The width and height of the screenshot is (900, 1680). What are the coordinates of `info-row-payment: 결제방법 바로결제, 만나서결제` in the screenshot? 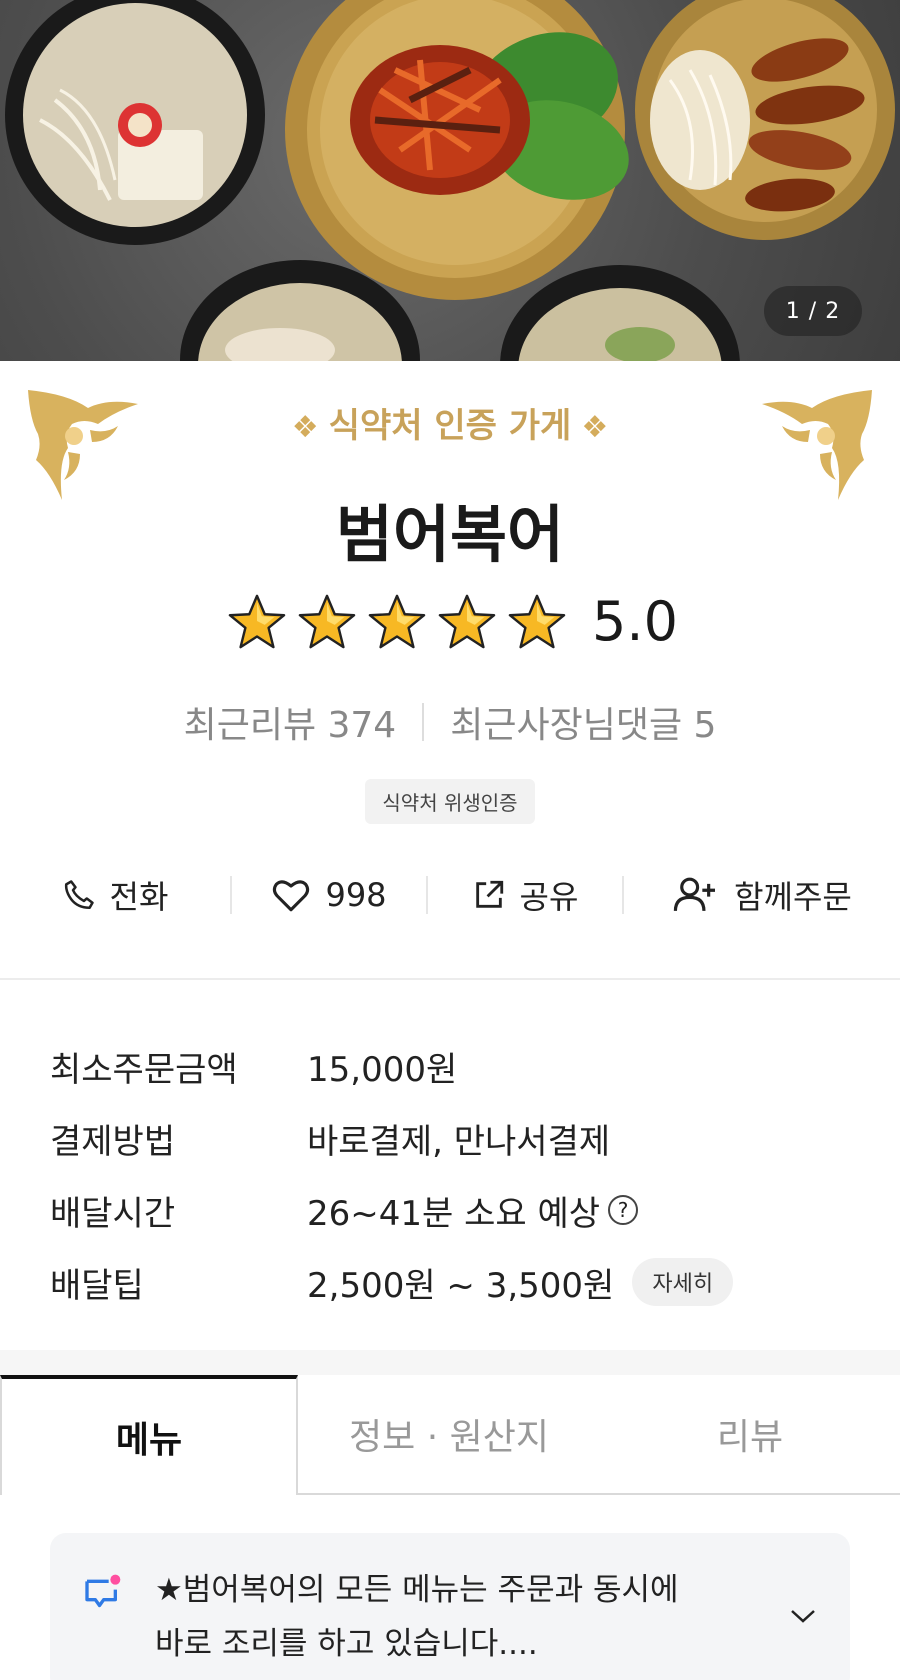 It's located at (460, 1138).